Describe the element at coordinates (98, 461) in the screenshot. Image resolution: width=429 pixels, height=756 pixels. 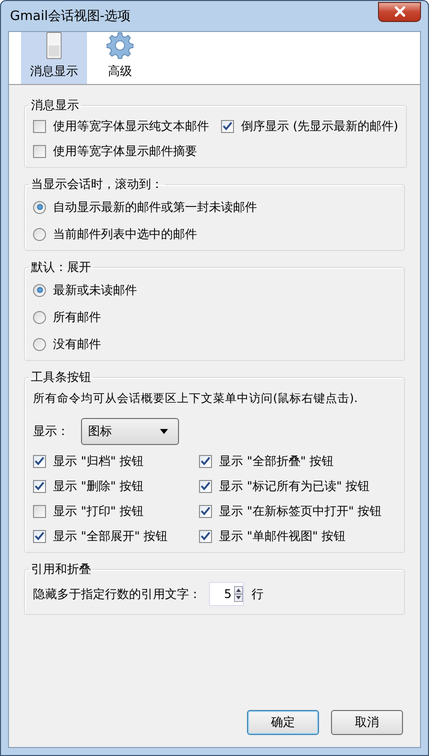
I see `checkbox-label: 显示 "归档" 按钮` at that location.